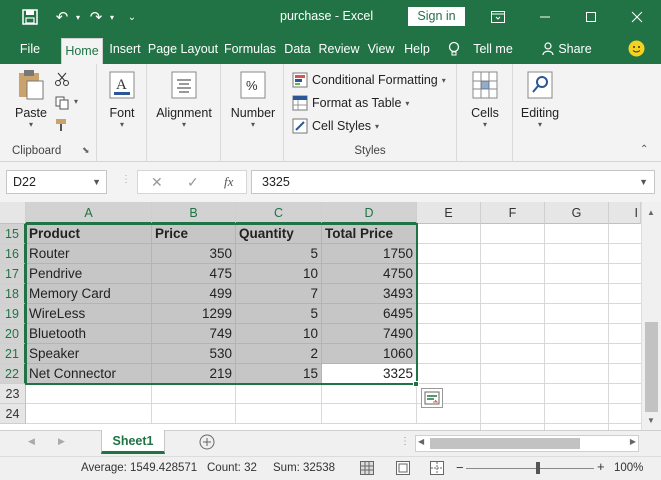  Describe the element at coordinates (549, 49) in the screenshot. I see `share-person-icon` at that location.